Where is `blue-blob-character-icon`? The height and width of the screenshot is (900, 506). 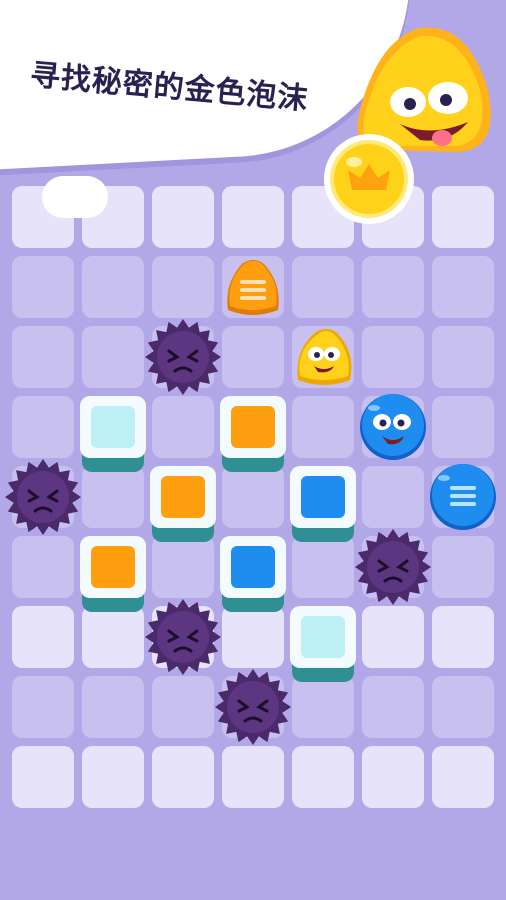
blue-blob-character-icon is located at coordinates (393, 427).